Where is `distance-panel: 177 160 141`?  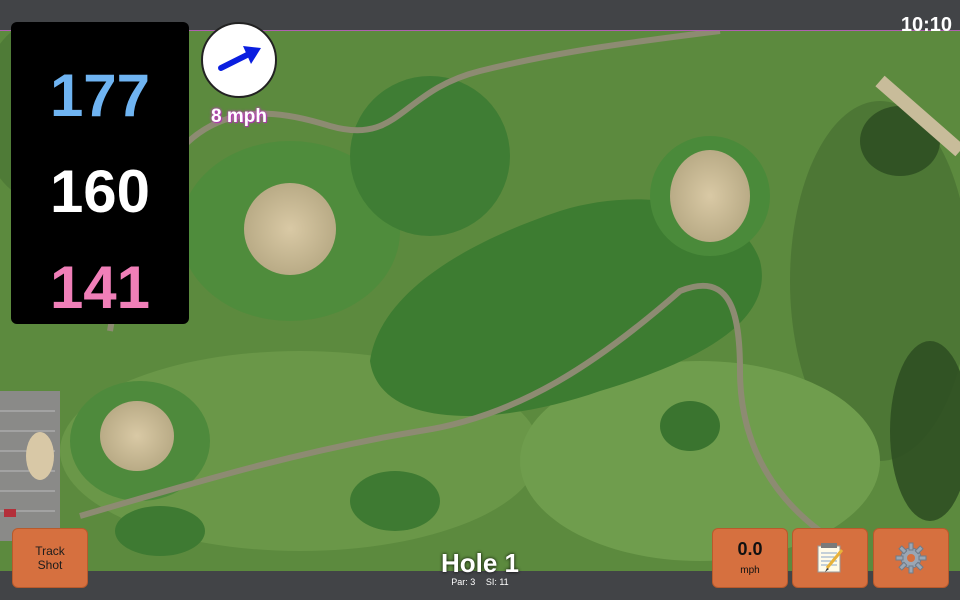 distance-panel: 177 160 141 is located at coordinates (100, 173).